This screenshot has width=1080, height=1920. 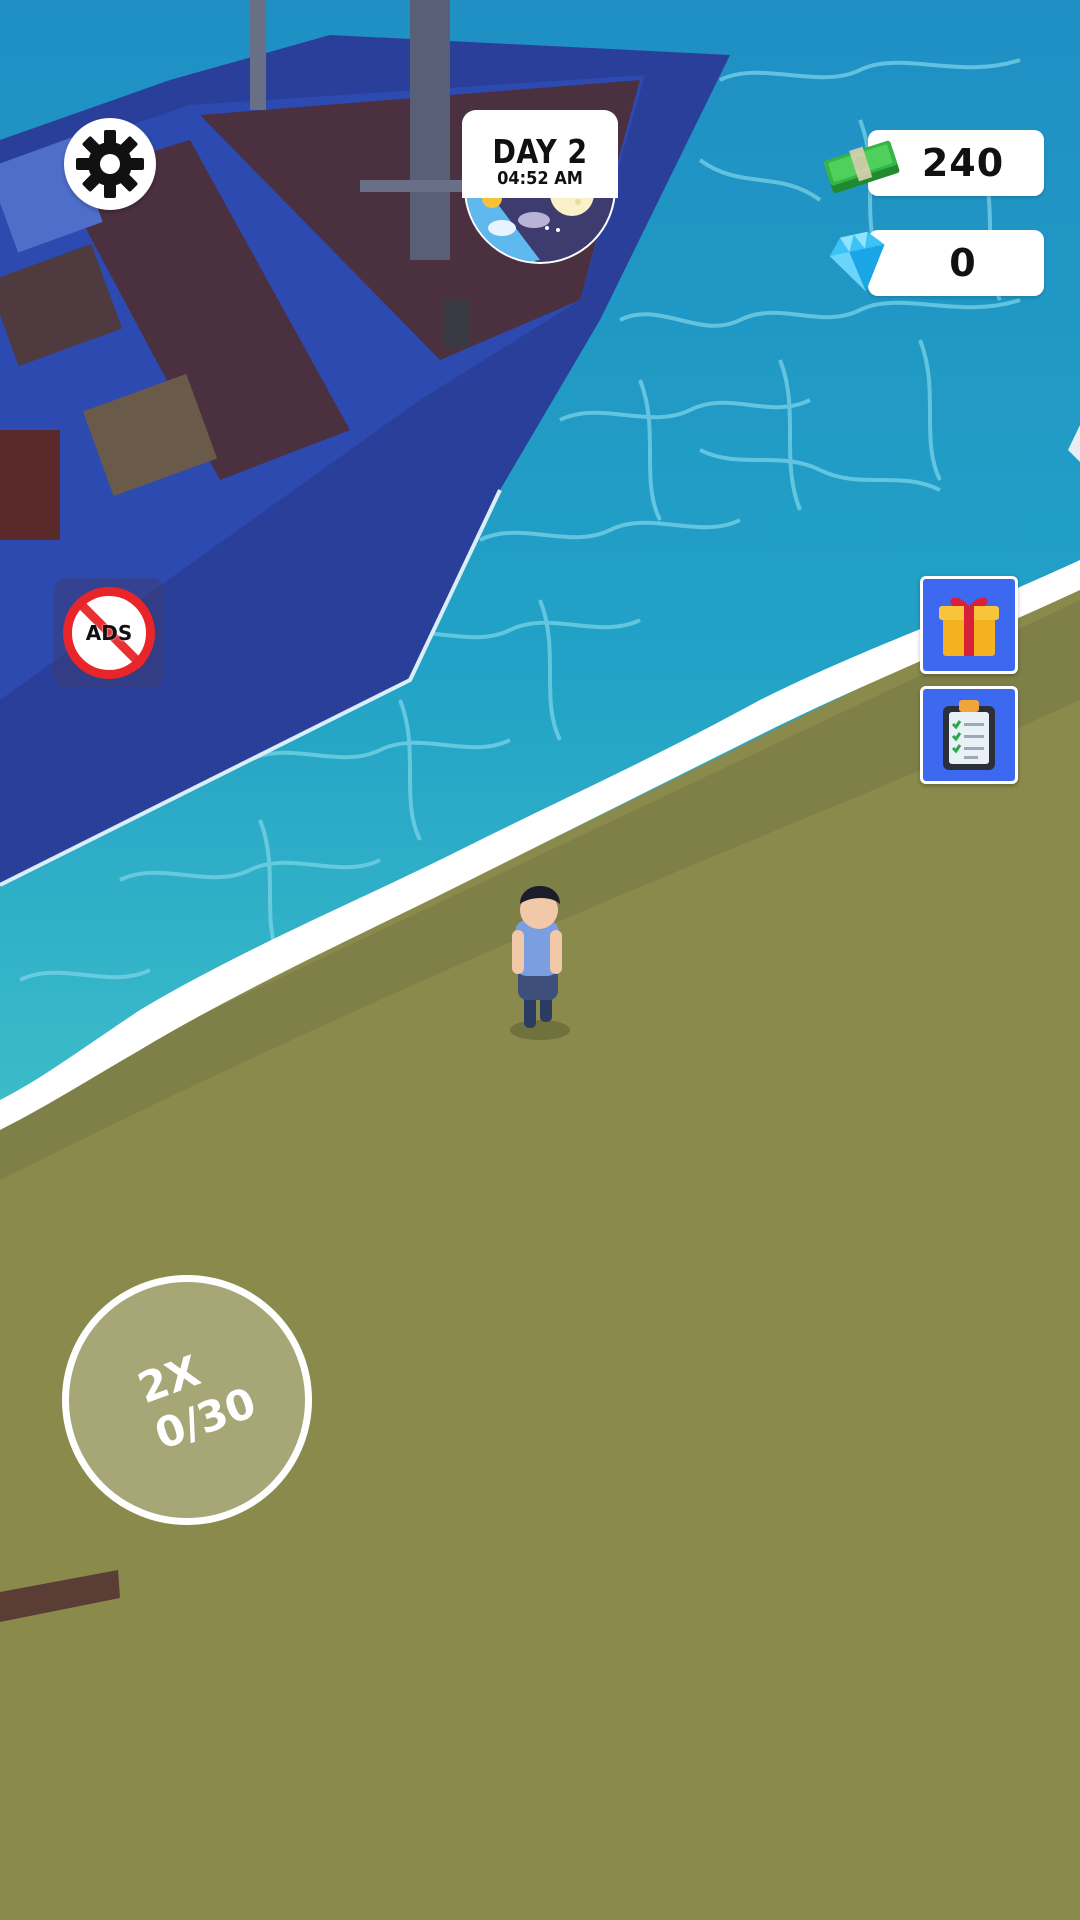 I want to click on gem-amount: 0, so click(x=963, y=263).